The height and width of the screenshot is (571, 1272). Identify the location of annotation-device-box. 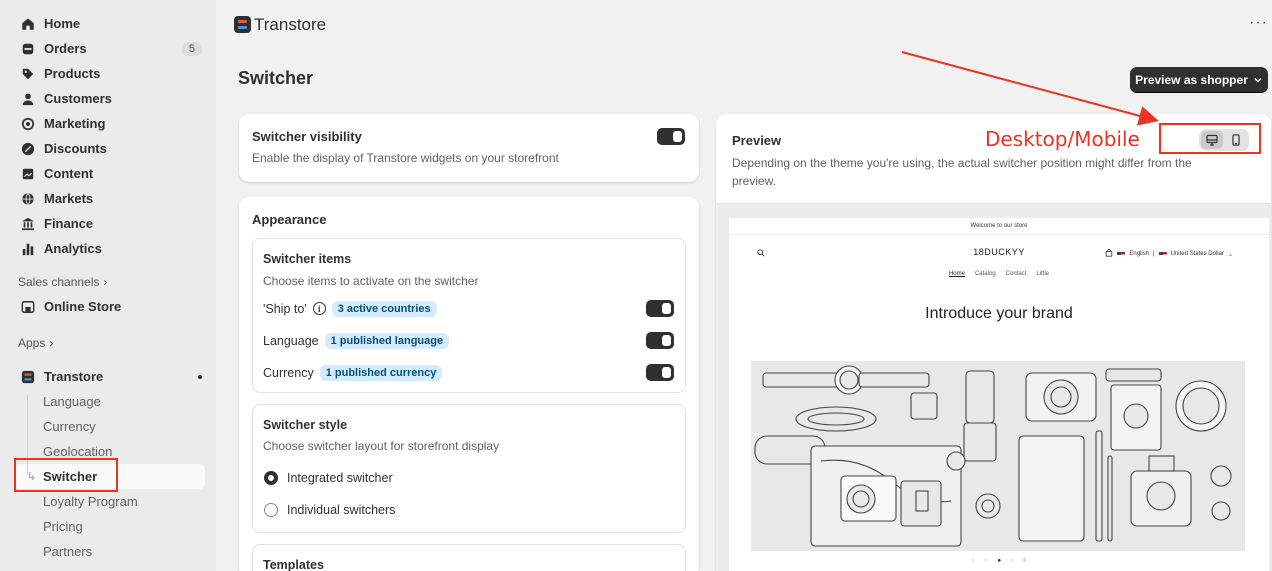
(1210, 138).